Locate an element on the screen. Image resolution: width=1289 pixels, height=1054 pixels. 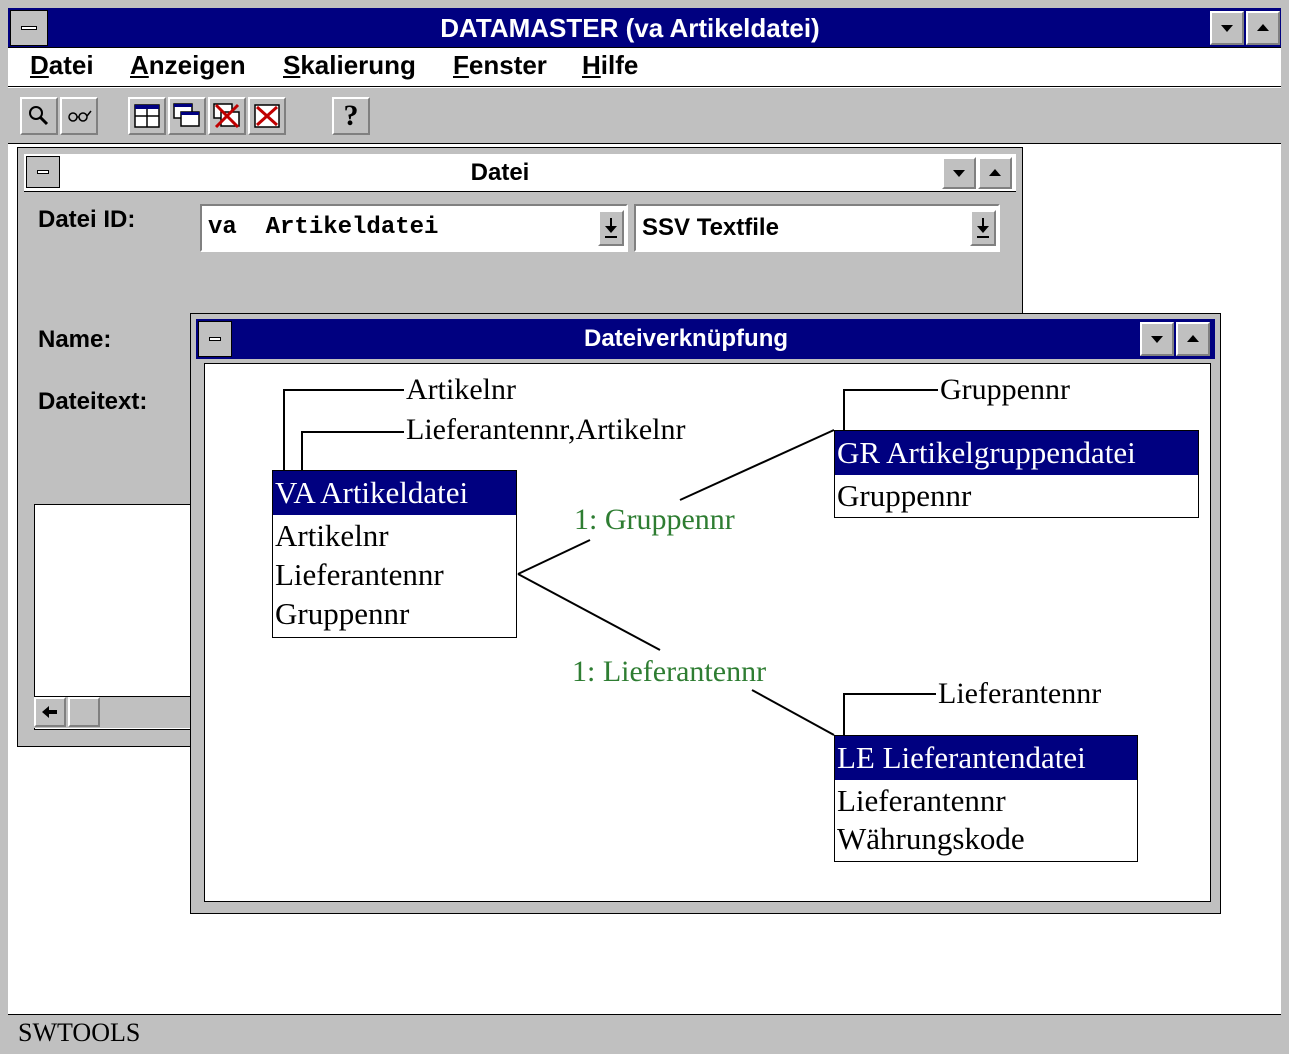
table-header: LE Lieferantendatei is located at coordinates (986, 758).